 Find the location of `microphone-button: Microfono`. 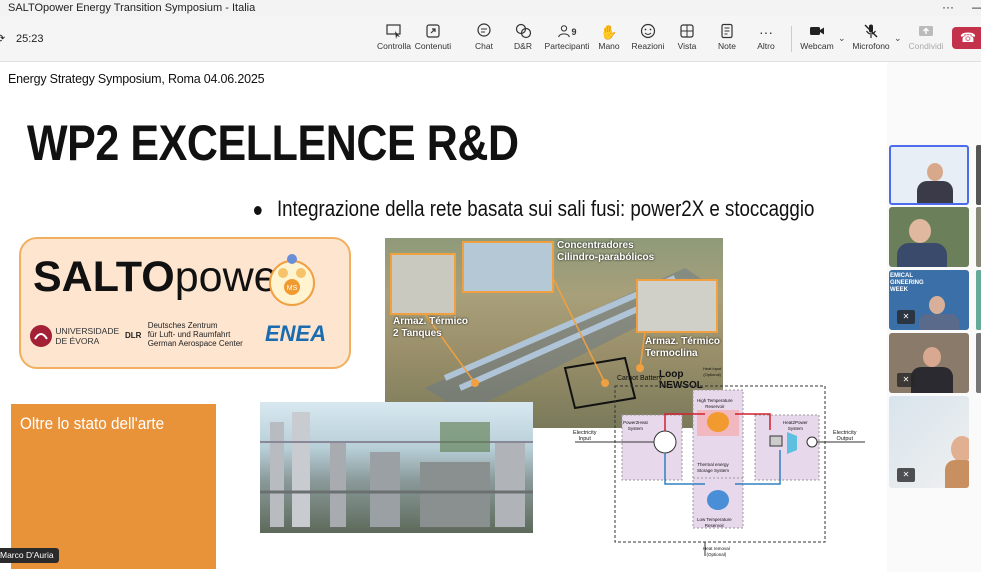

microphone-button: Microfono is located at coordinates (871, 37).